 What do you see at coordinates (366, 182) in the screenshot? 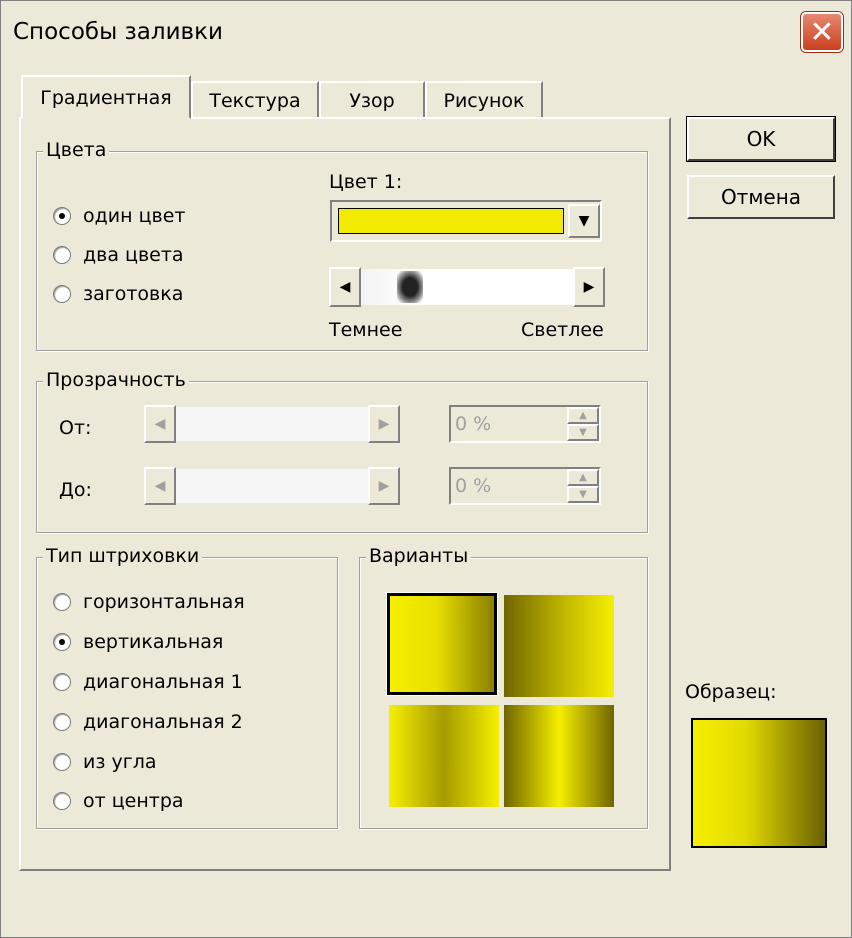
I see `color1-label: Цвет 1:` at bounding box center [366, 182].